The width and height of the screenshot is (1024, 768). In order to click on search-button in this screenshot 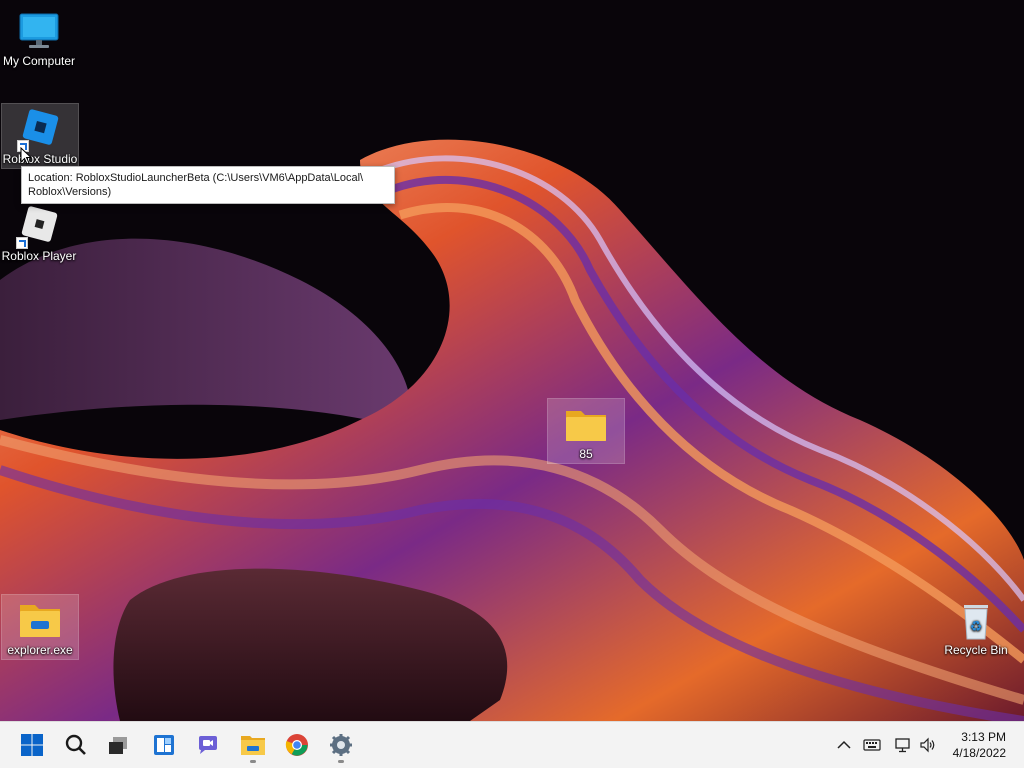, I will do `click(76, 745)`.